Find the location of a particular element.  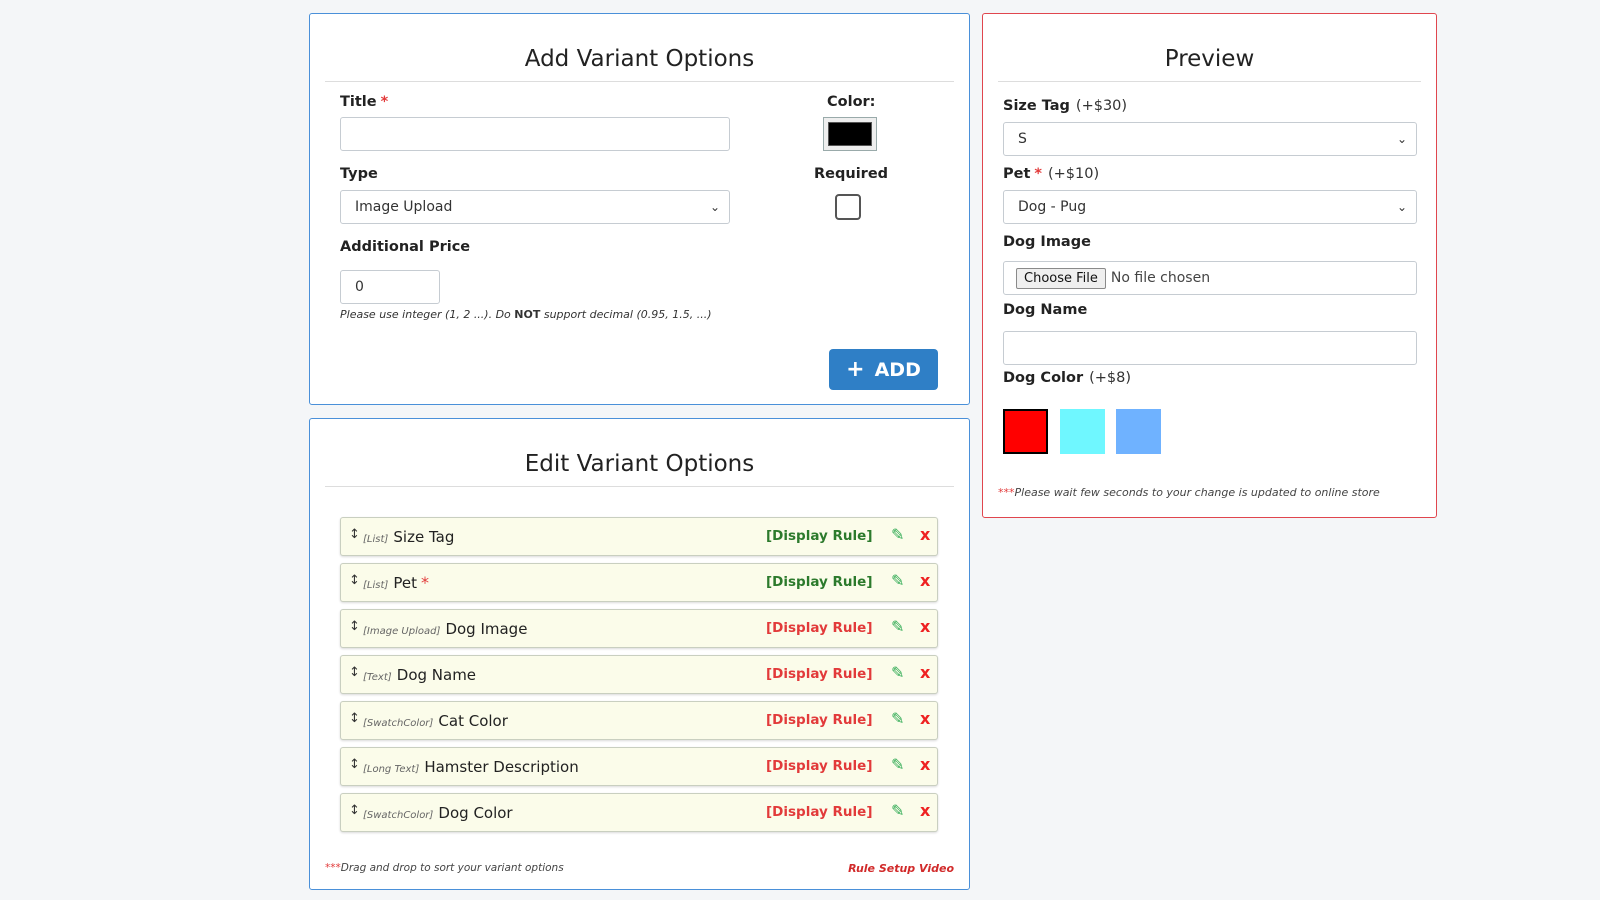

size-tag-label-text: Size Tag is located at coordinates (1036, 106).